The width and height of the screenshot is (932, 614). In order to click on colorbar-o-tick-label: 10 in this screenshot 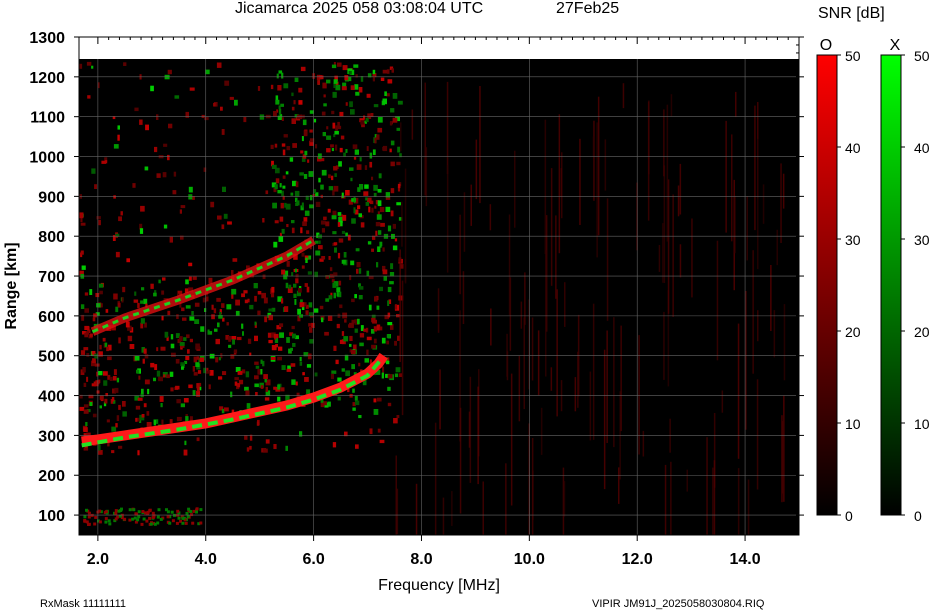, I will do `click(853, 424)`.